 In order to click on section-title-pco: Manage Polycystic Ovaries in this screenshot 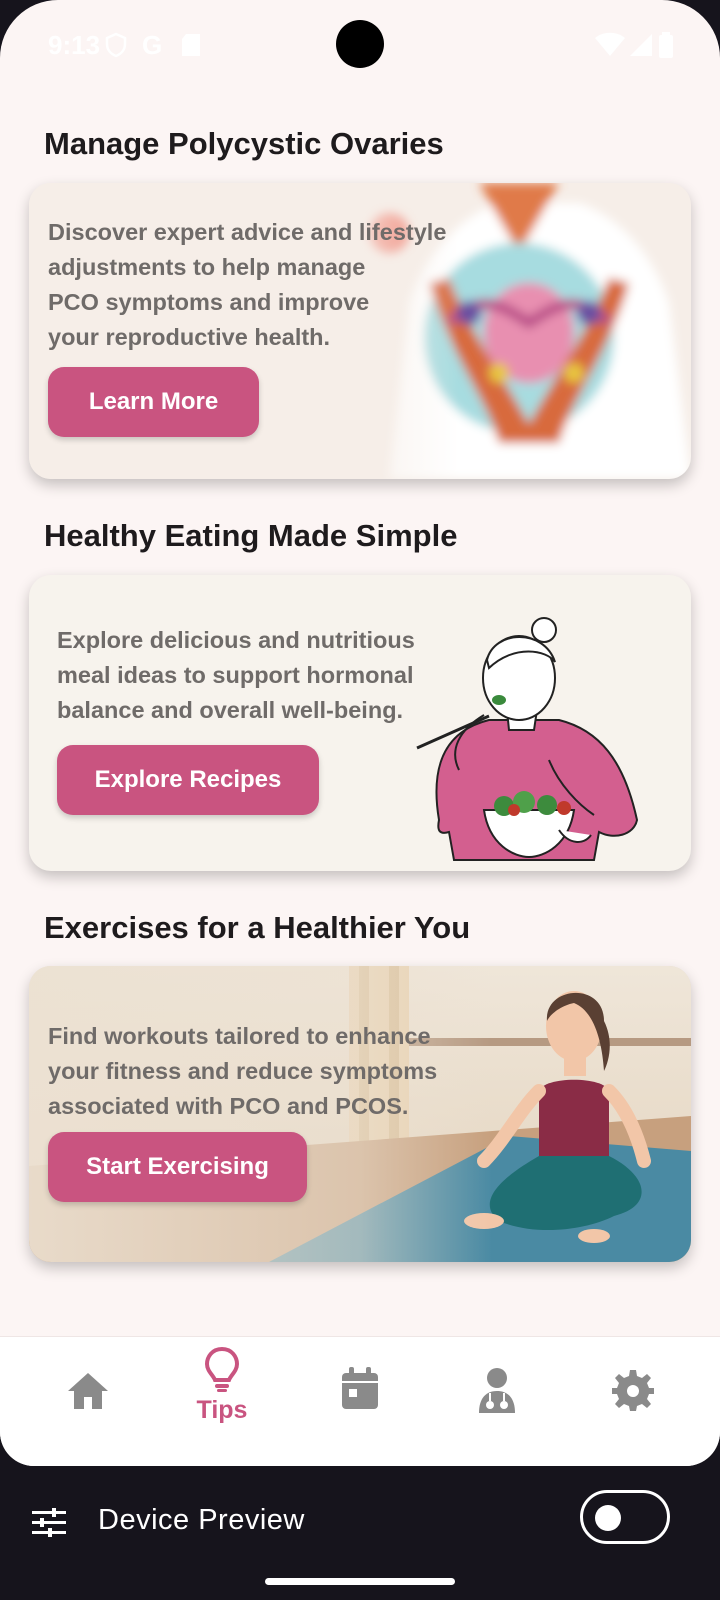, I will do `click(244, 143)`.